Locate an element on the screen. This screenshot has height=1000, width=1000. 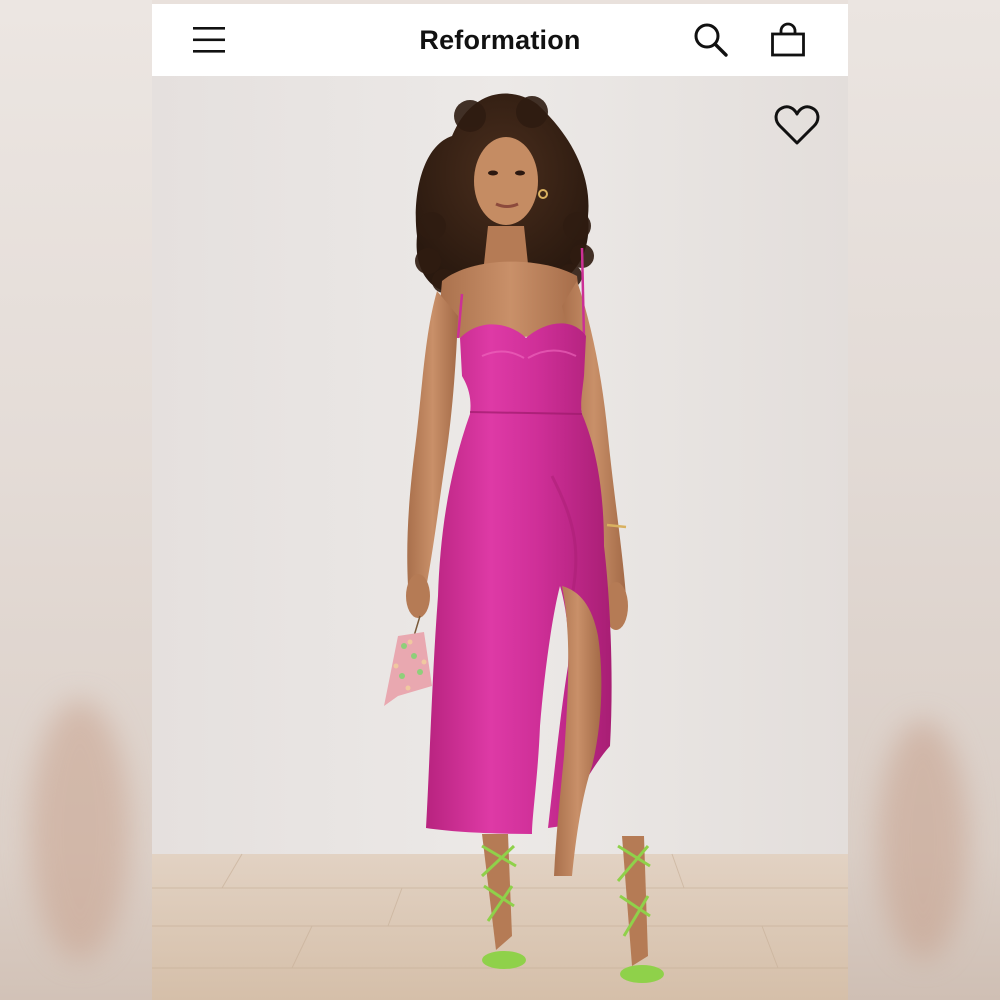
wishlist-button is located at coordinates (798, 127).